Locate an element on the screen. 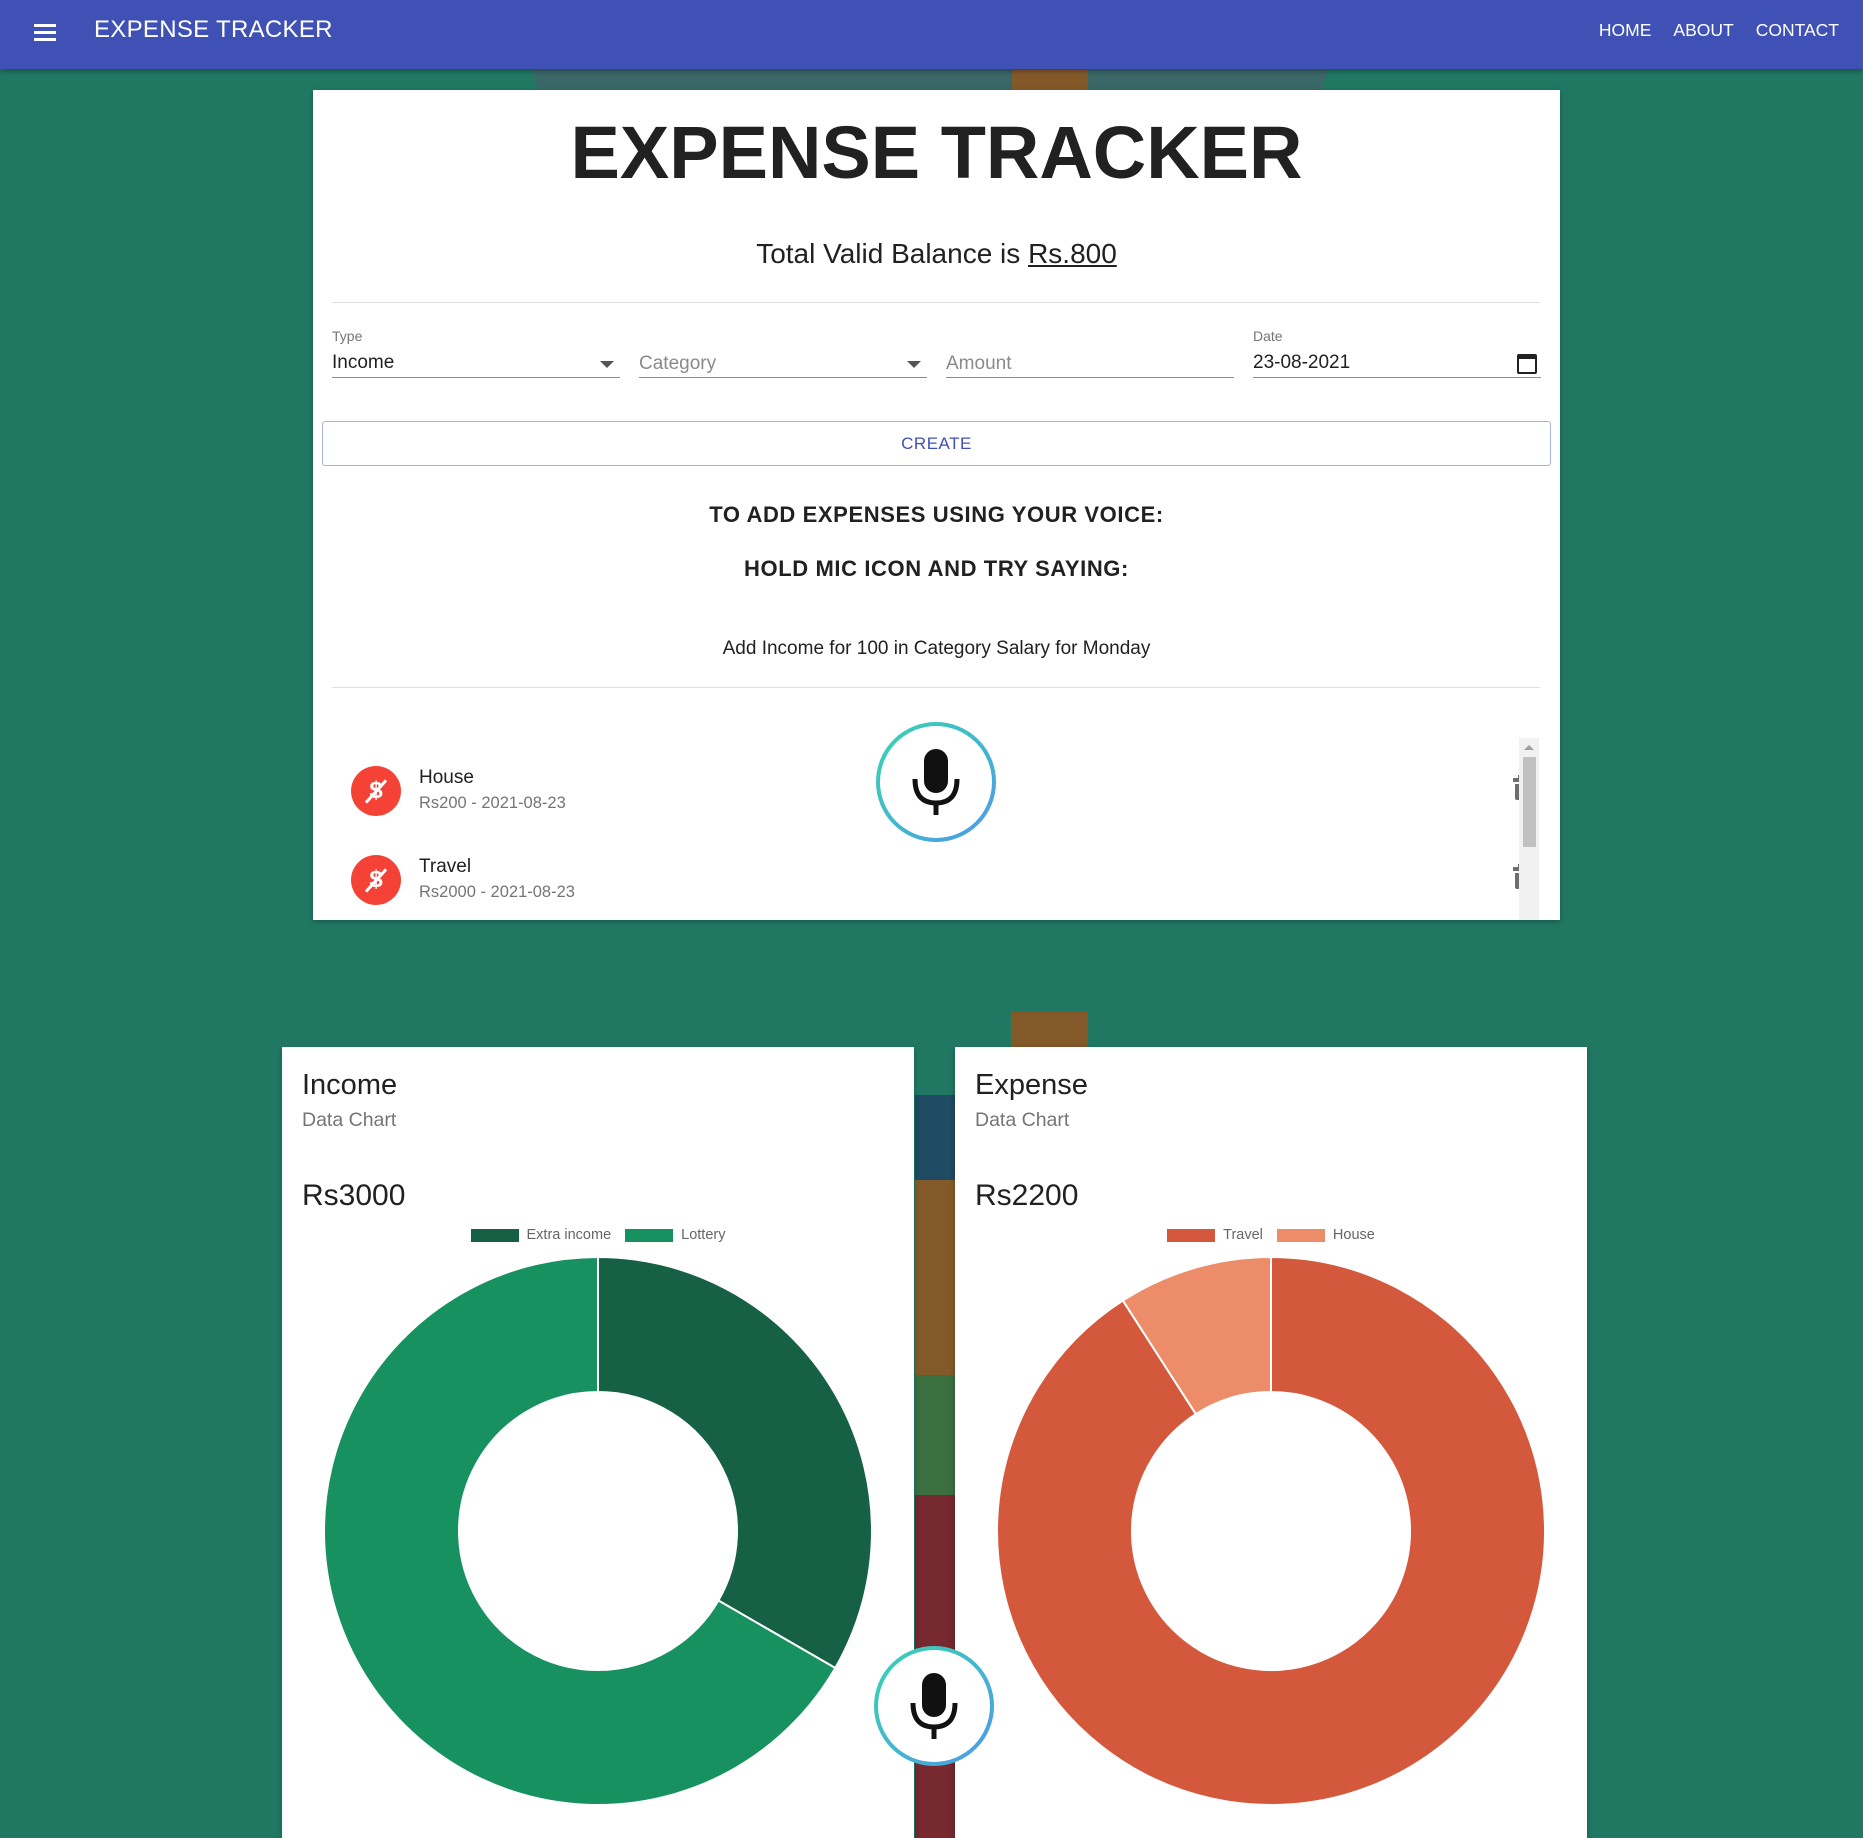  balance-amount: Rs.800 is located at coordinates (1072, 253).